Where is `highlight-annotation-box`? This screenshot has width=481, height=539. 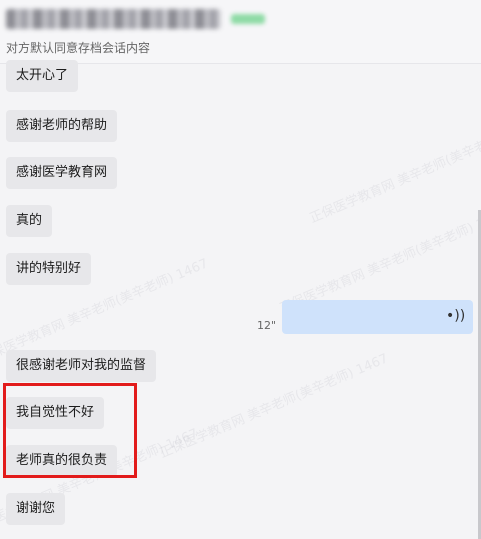 highlight-annotation-box is located at coordinates (70, 430).